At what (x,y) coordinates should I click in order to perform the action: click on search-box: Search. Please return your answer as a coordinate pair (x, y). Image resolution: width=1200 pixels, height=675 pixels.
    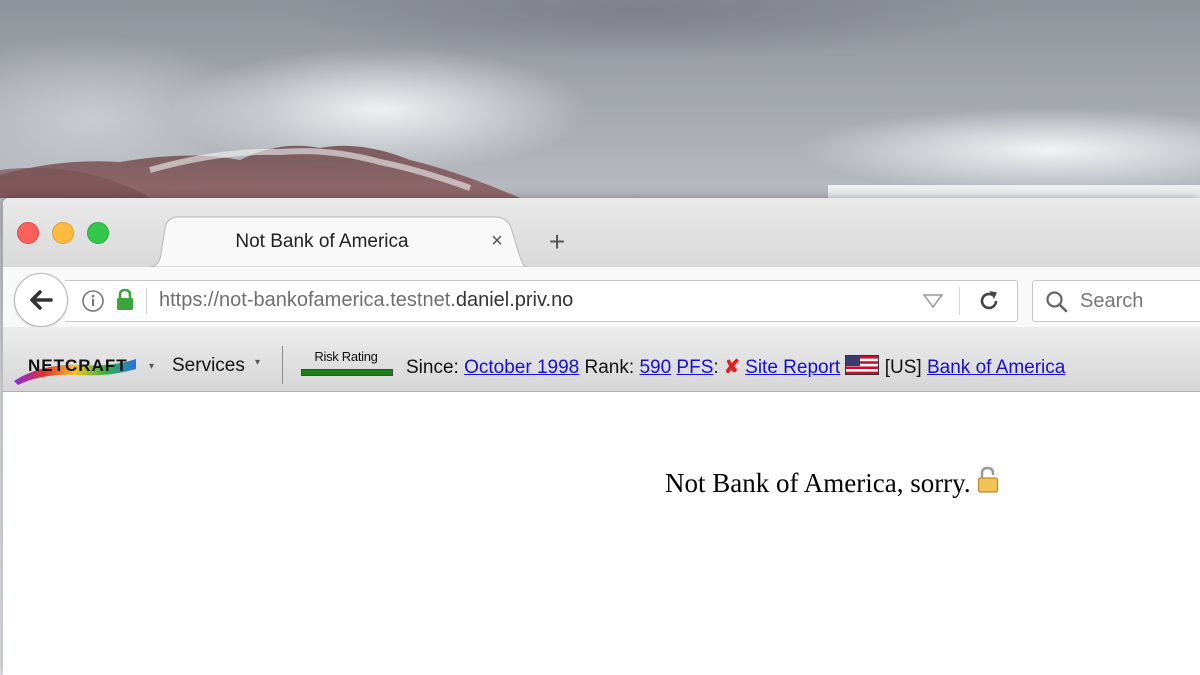
    Looking at the image, I should click on (1116, 301).